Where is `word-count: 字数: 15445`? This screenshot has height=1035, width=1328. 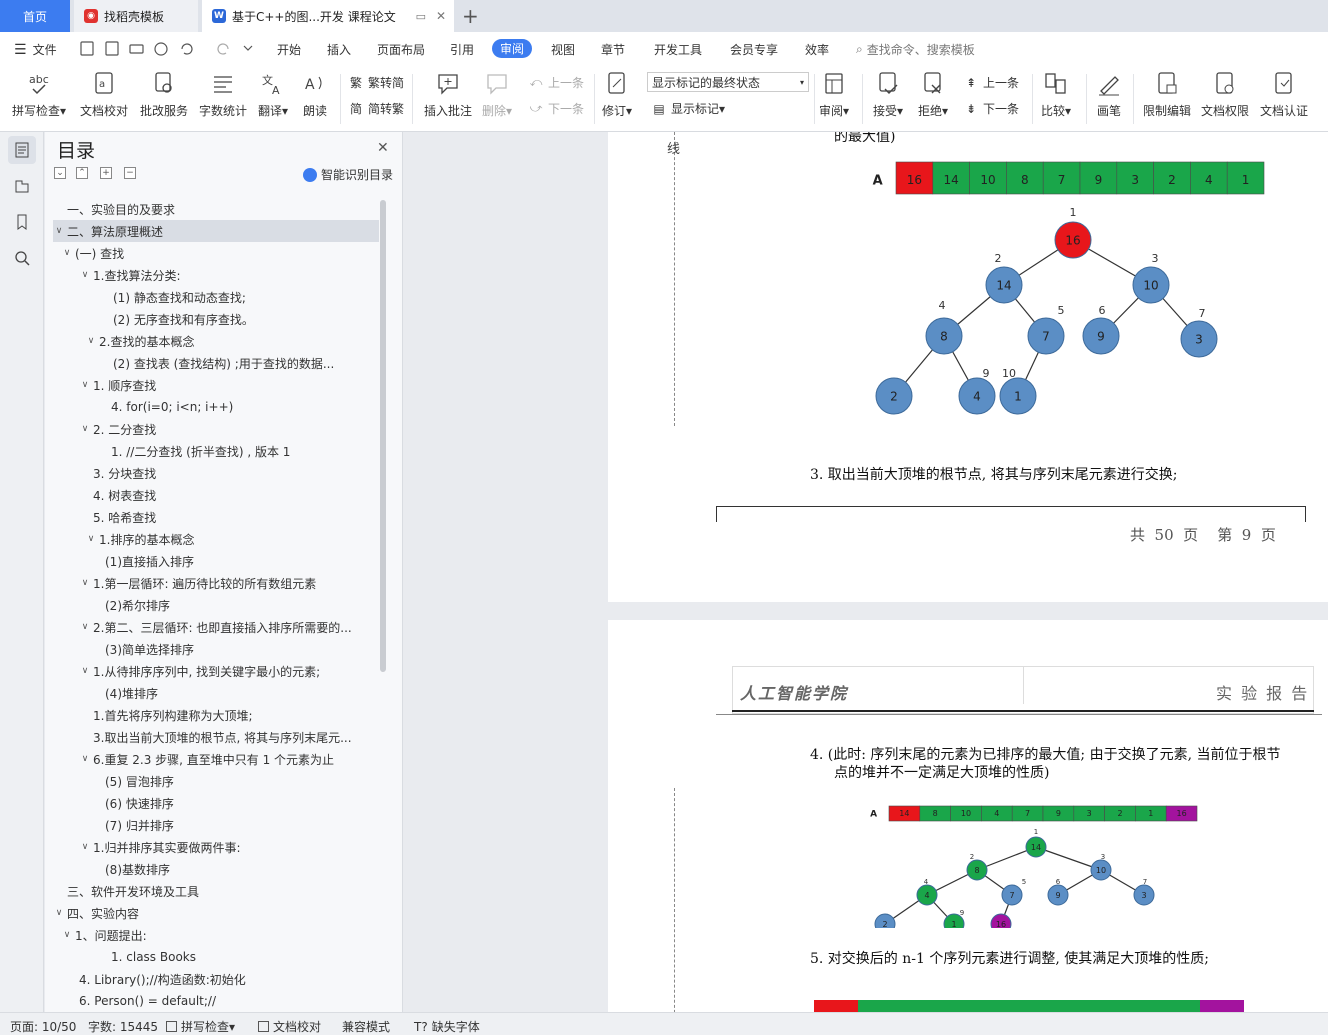
word-count: 字数: 15445 is located at coordinates (123, 1026).